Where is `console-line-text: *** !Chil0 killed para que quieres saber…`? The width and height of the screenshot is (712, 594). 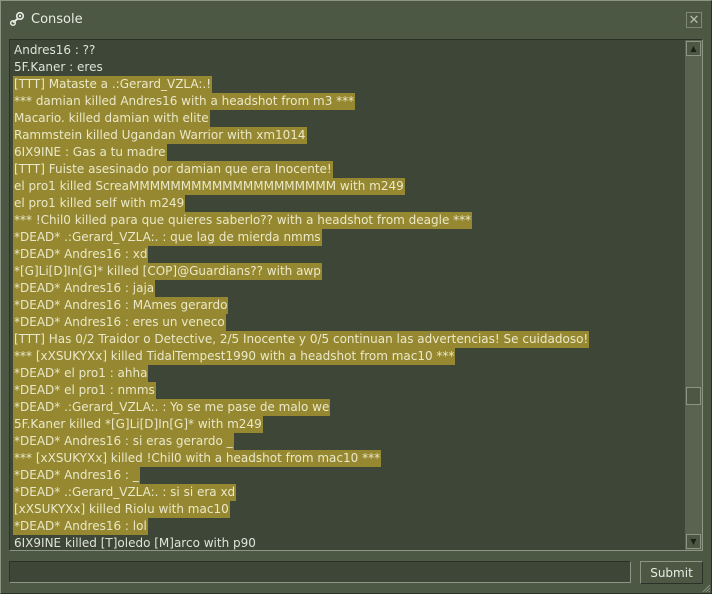
console-line-text: *** !Chil0 killed para que quieres saber… is located at coordinates (243, 220).